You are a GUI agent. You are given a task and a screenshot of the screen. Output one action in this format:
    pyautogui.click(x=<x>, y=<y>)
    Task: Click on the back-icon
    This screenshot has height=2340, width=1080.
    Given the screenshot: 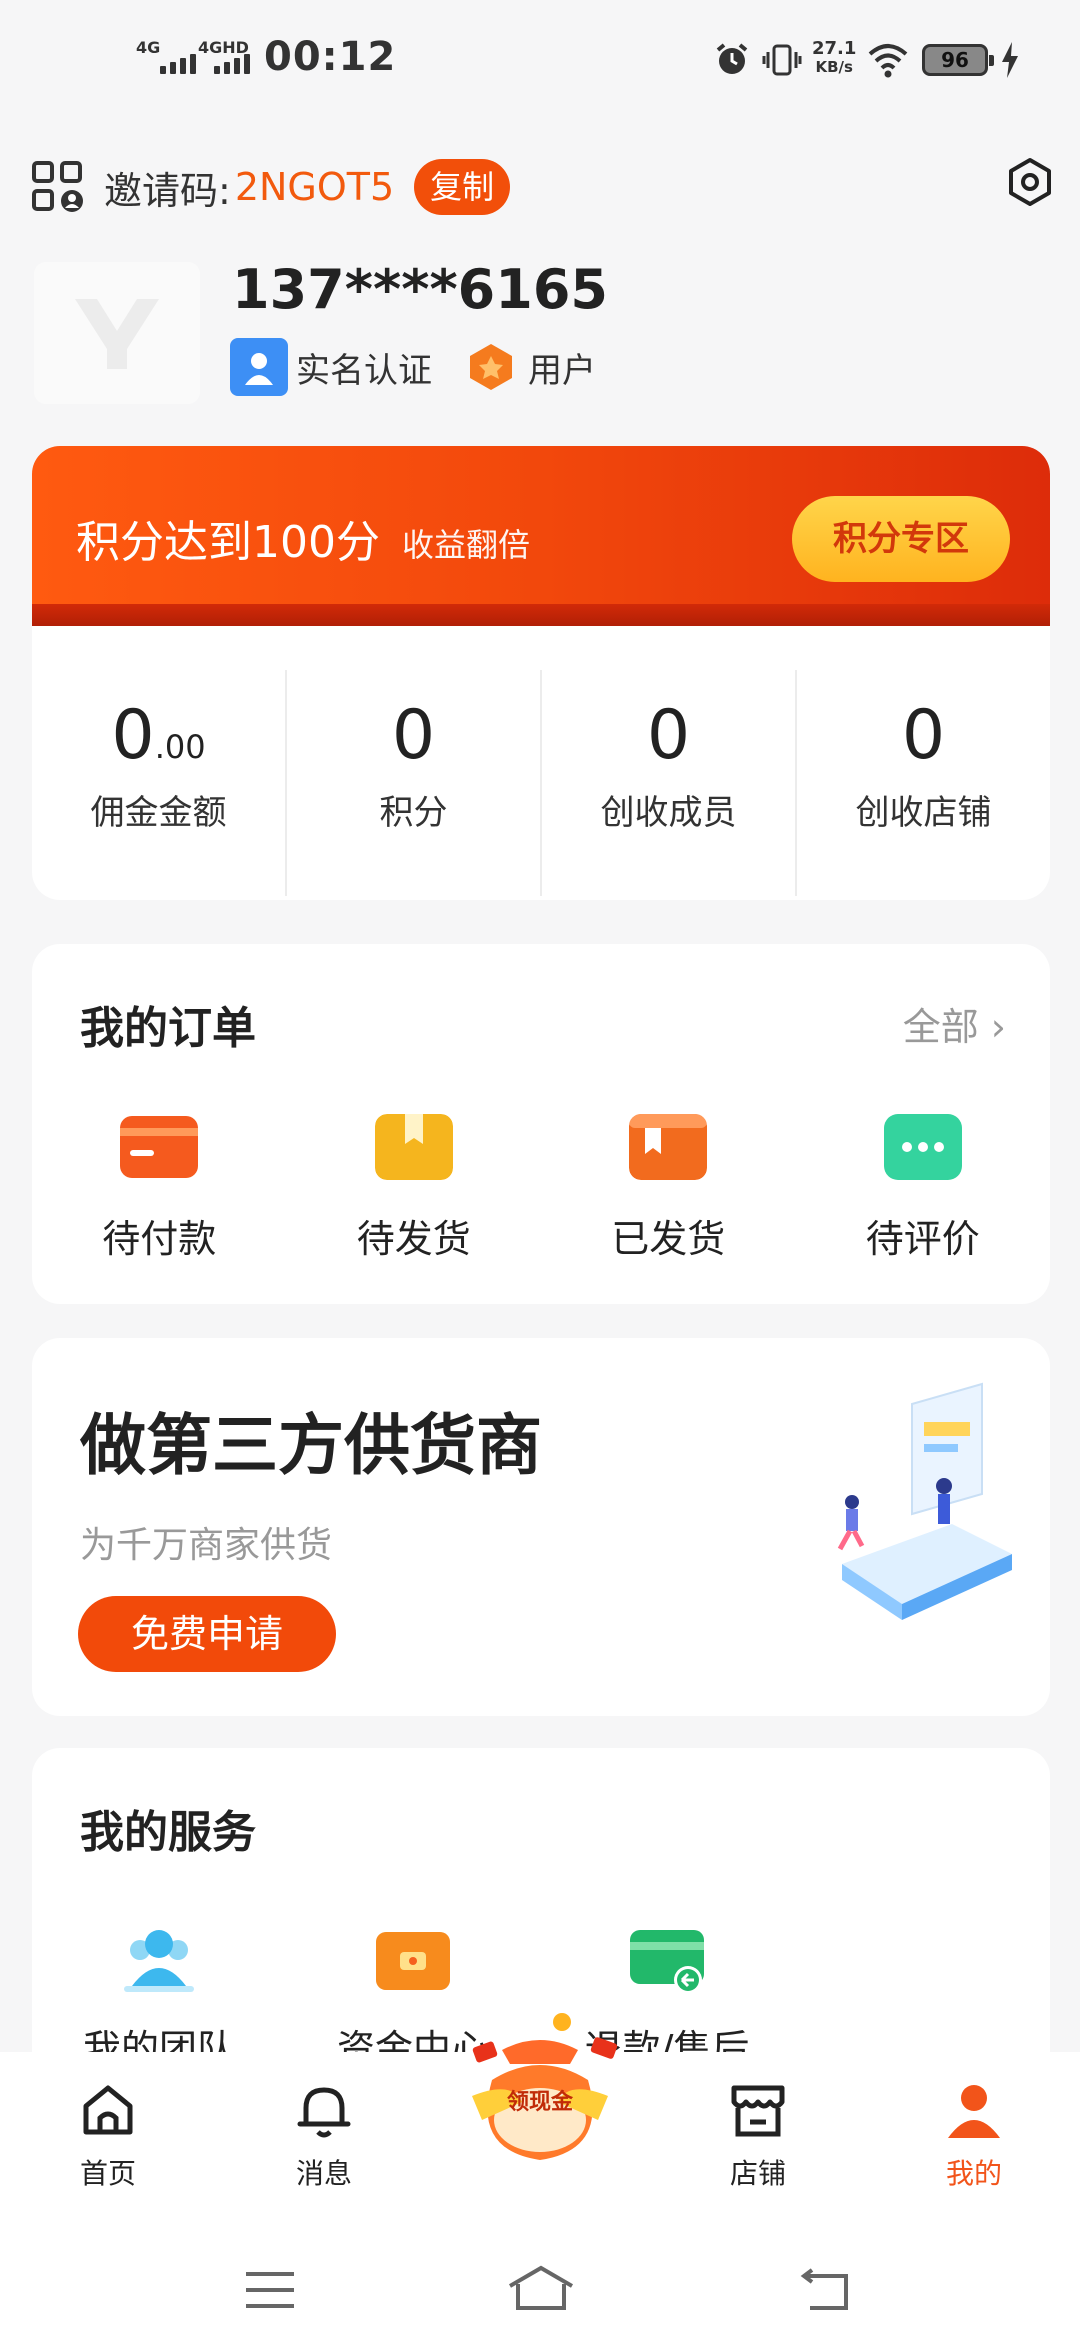 What is the action you would take?
    pyautogui.click(x=824, y=2290)
    